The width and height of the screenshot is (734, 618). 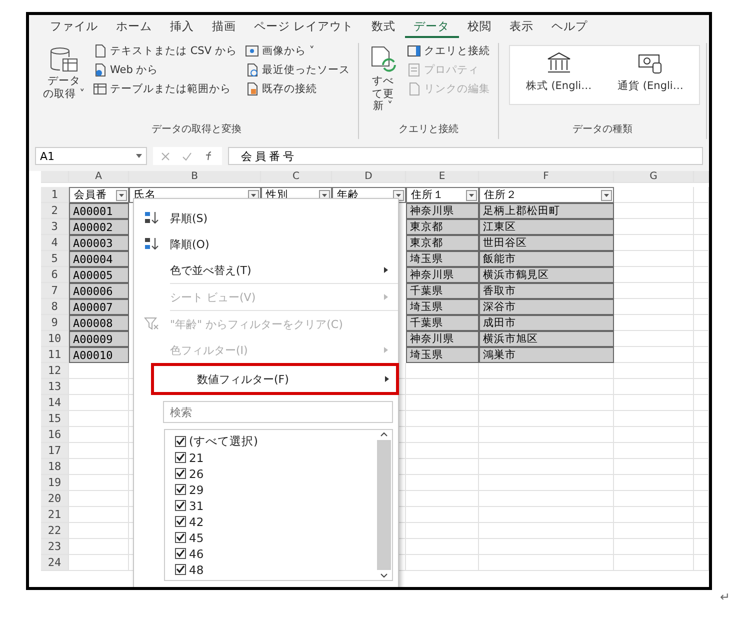 I want to click on row-header: 1, so click(x=55, y=195).